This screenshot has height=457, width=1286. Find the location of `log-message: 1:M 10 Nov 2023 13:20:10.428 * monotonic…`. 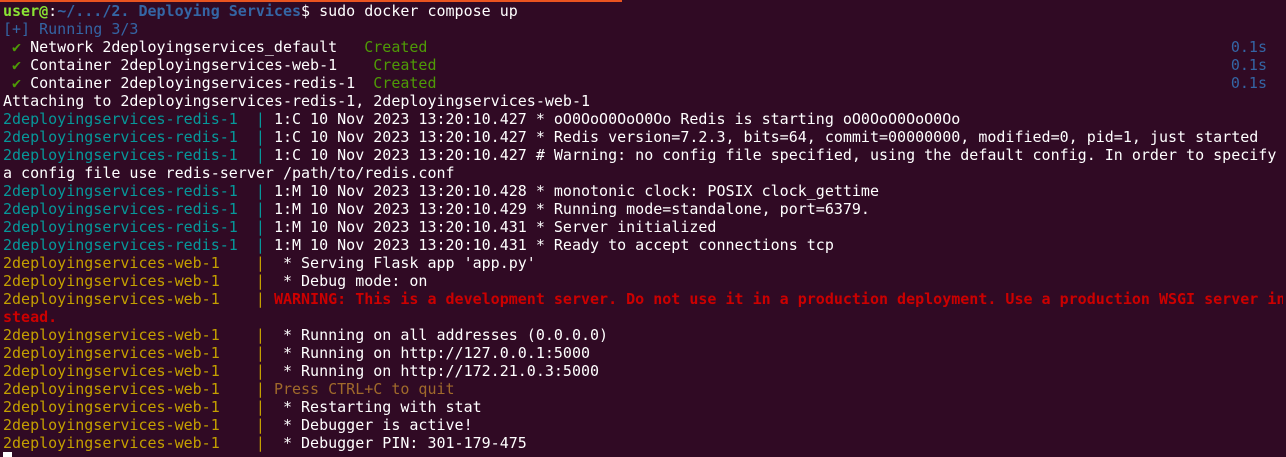

log-message: 1:M 10 Nov 2023 13:20:10.428 * monotonic… is located at coordinates (576, 191).